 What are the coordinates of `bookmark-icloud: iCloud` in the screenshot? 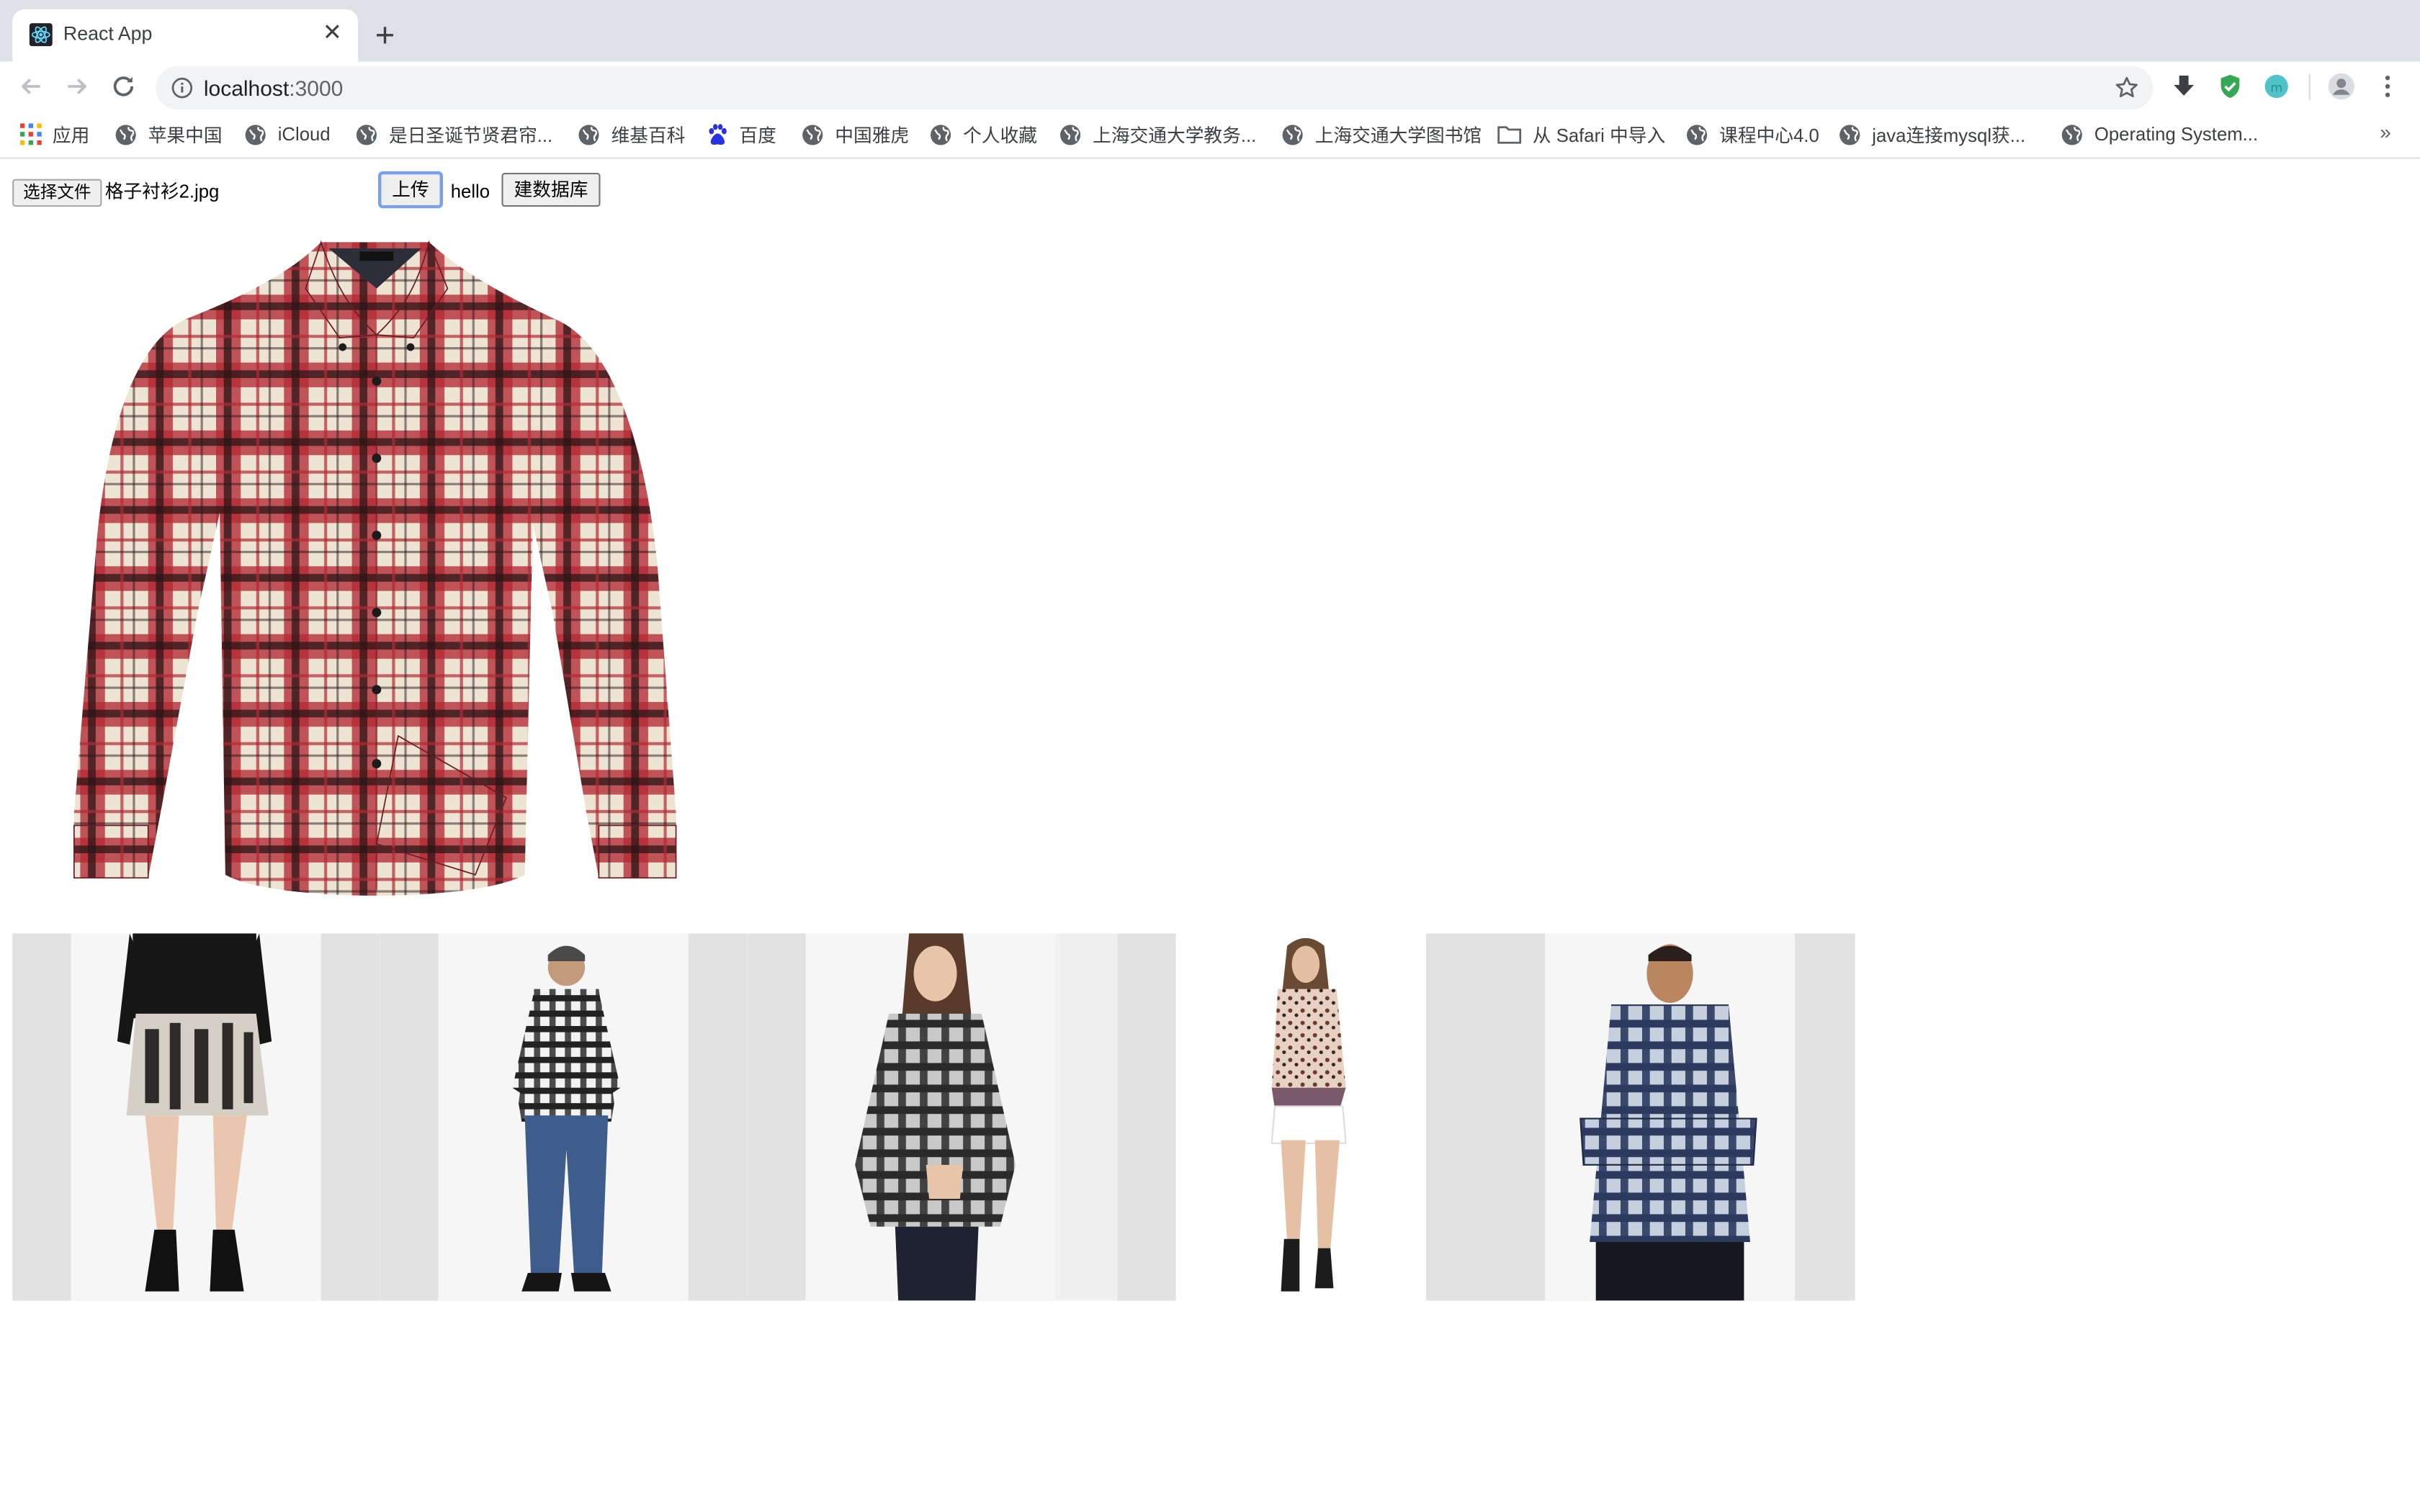 It's located at (287, 134).